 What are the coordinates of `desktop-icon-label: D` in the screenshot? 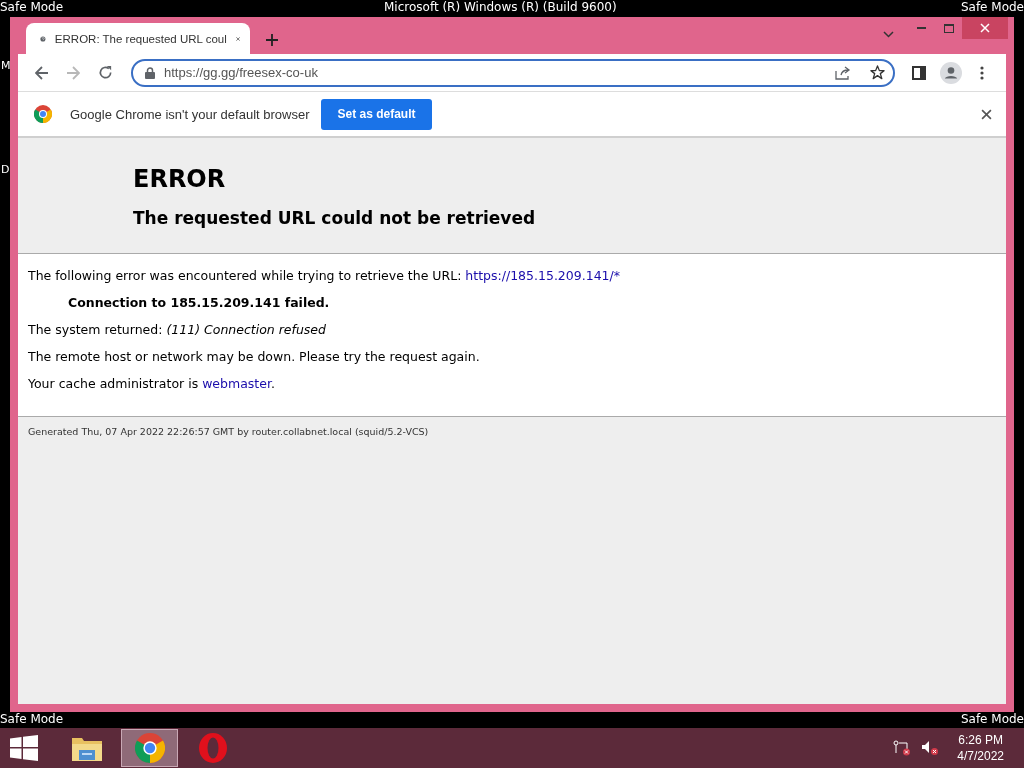 It's located at (5, 169).